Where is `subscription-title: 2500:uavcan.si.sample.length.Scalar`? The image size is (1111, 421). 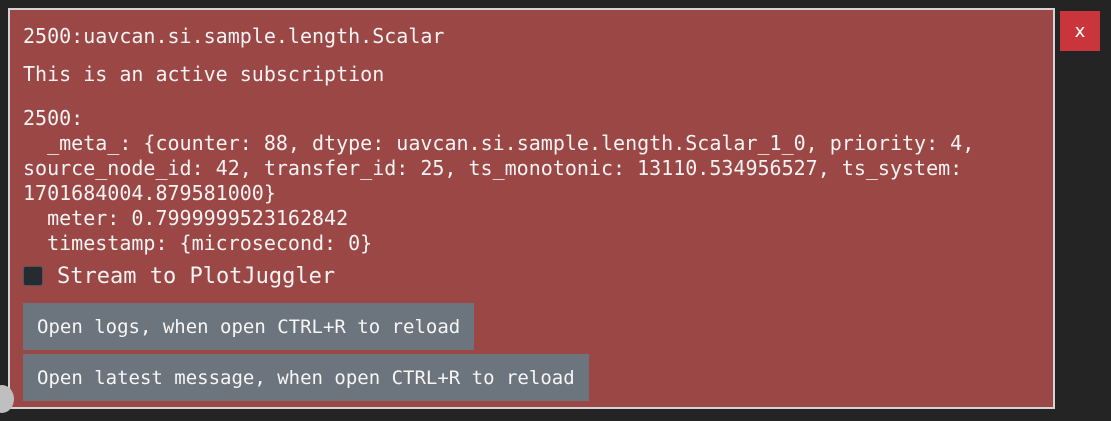 subscription-title: 2500:uavcan.si.sample.length.Scalar is located at coordinates (234, 36).